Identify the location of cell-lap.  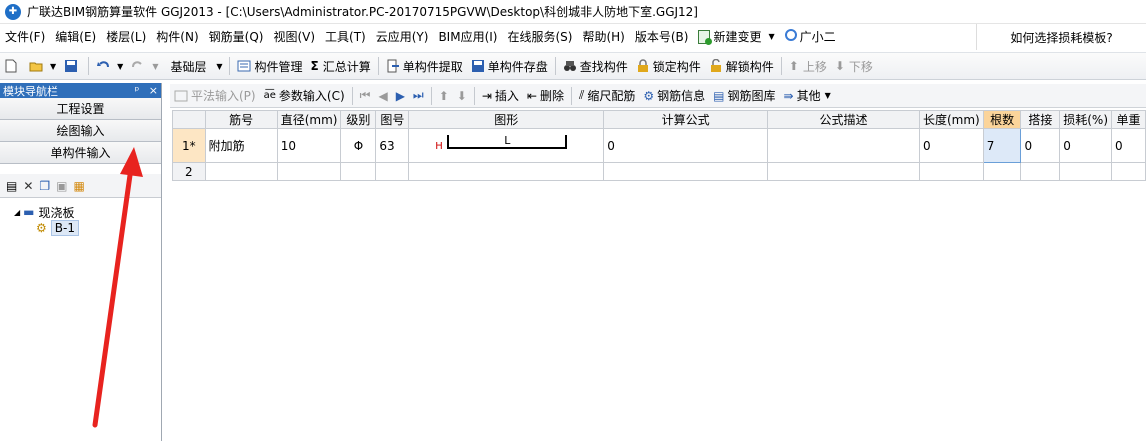
(1040, 171).